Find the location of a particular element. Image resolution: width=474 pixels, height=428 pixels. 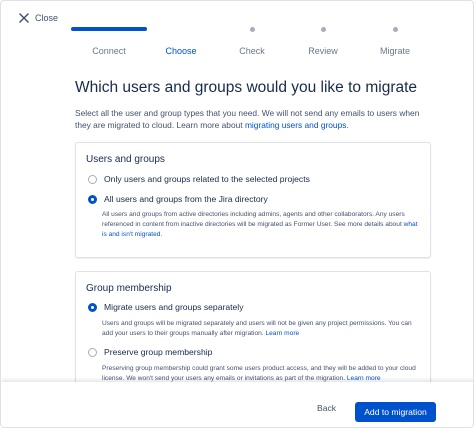

step-review: Review is located at coordinates (323, 39).